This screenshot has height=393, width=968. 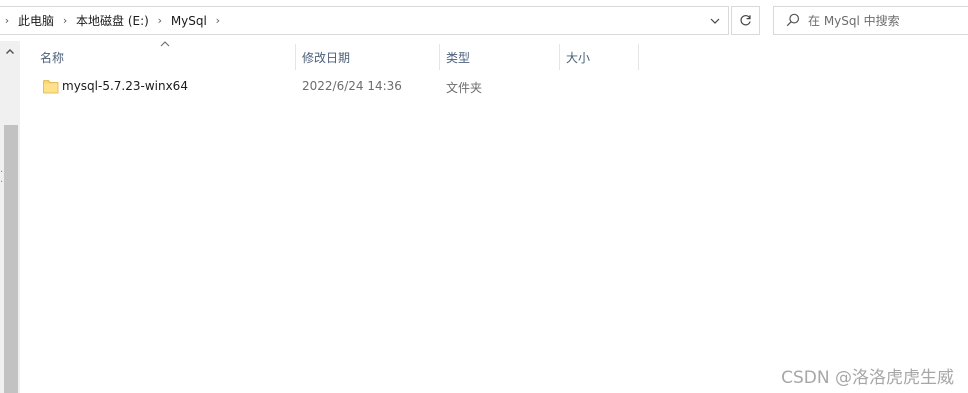 I want to click on column-header-name-label: 名称, so click(x=52, y=57).